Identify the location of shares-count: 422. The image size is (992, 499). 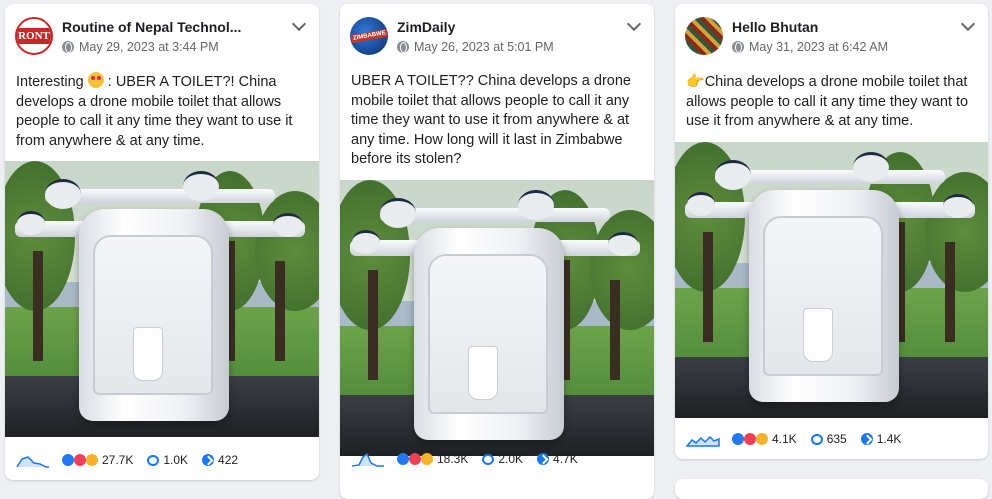
(220, 460).